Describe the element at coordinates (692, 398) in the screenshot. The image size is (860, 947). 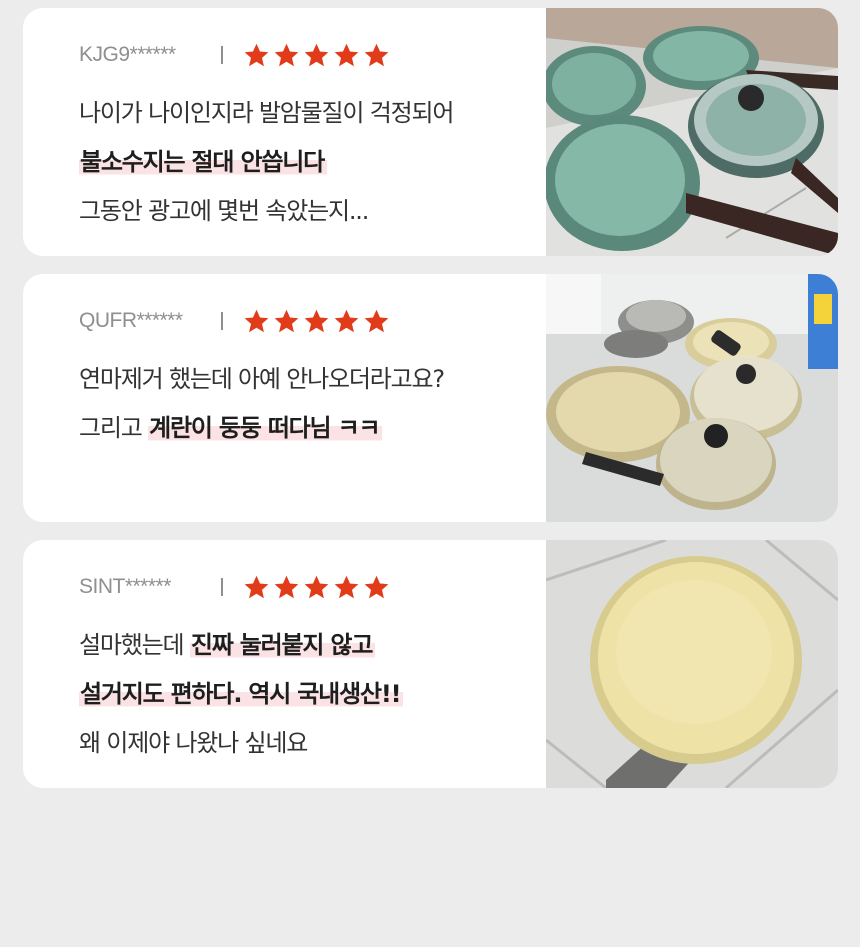
I see `cream-pan-set-photo` at that location.